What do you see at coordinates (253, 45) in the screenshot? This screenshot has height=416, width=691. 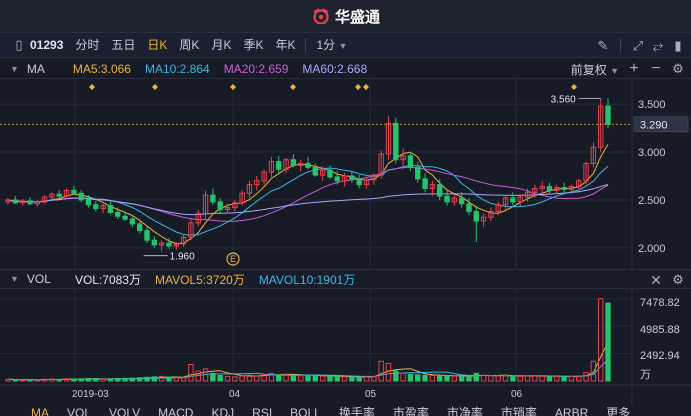 I see `tab-quarterly-k: 季K` at bounding box center [253, 45].